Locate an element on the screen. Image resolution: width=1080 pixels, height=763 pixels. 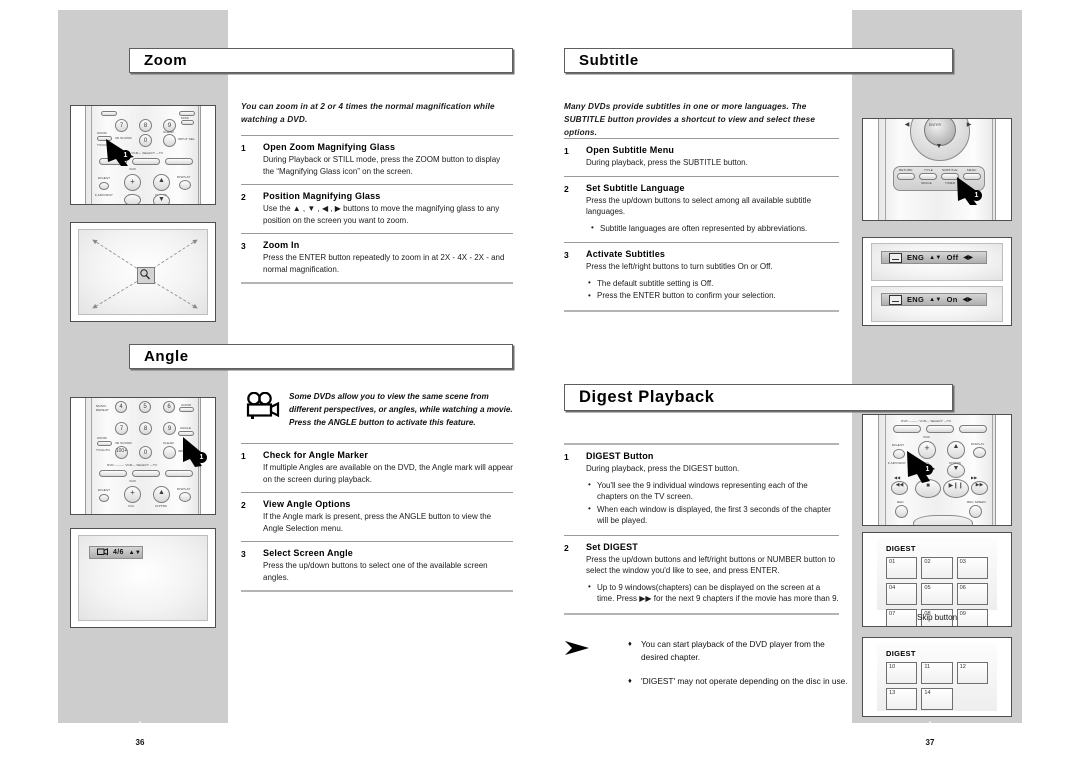
subtitle-osd-state: On is located at coordinates (952, 299).